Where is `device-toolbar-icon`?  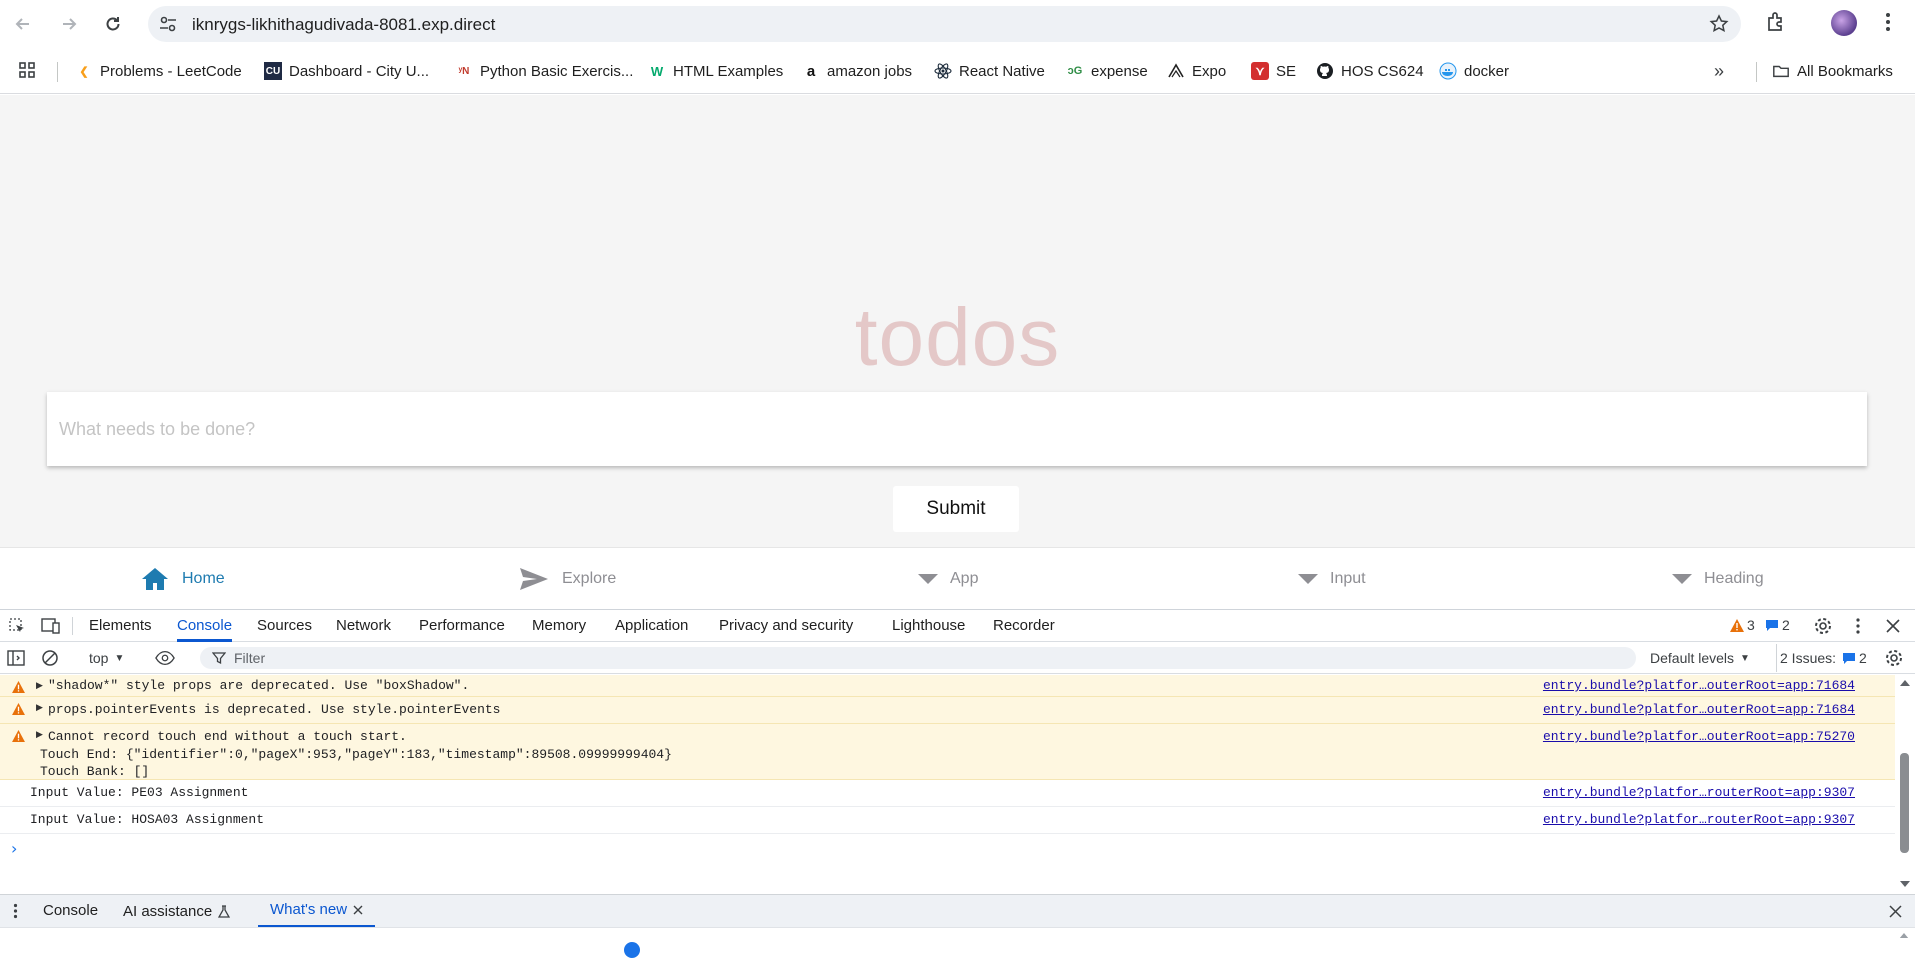
device-toolbar-icon is located at coordinates (51, 626).